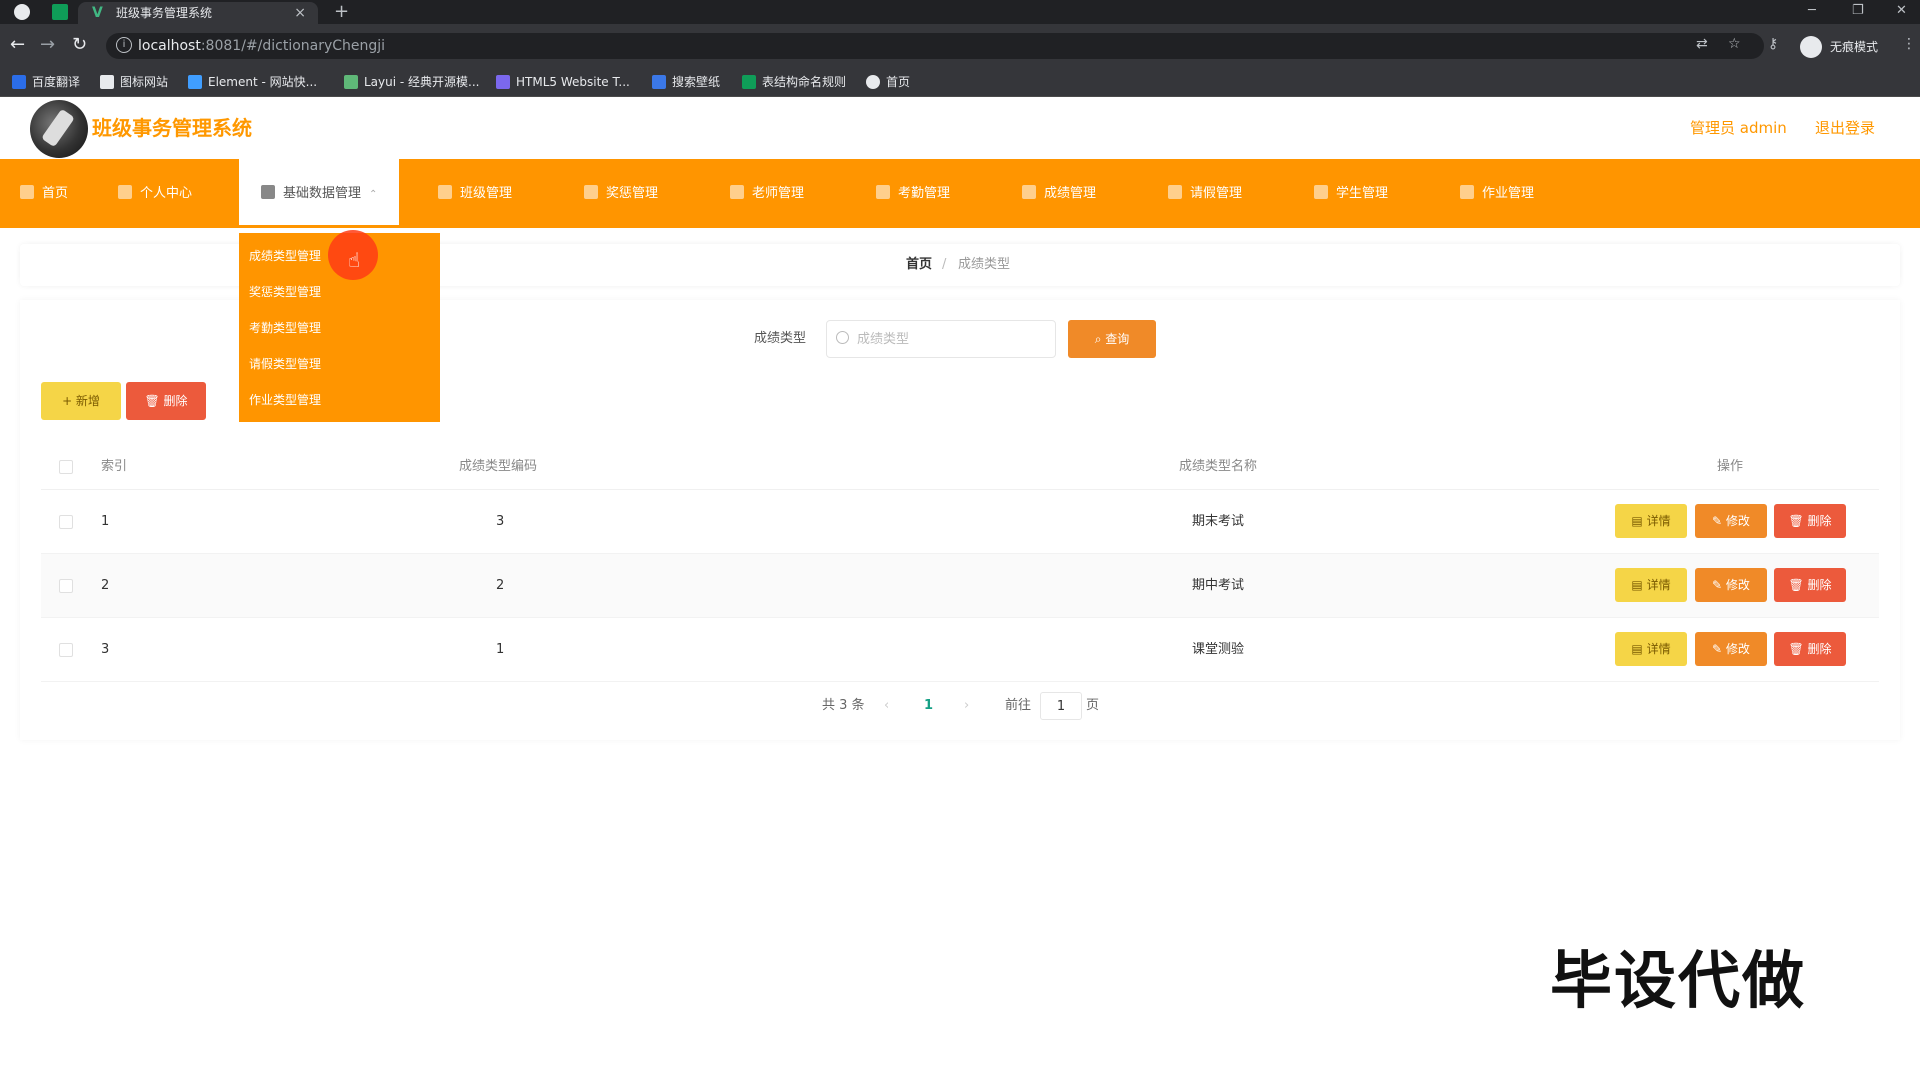  I want to click on menu-item-profile: 个人中心, so click(155, 193).